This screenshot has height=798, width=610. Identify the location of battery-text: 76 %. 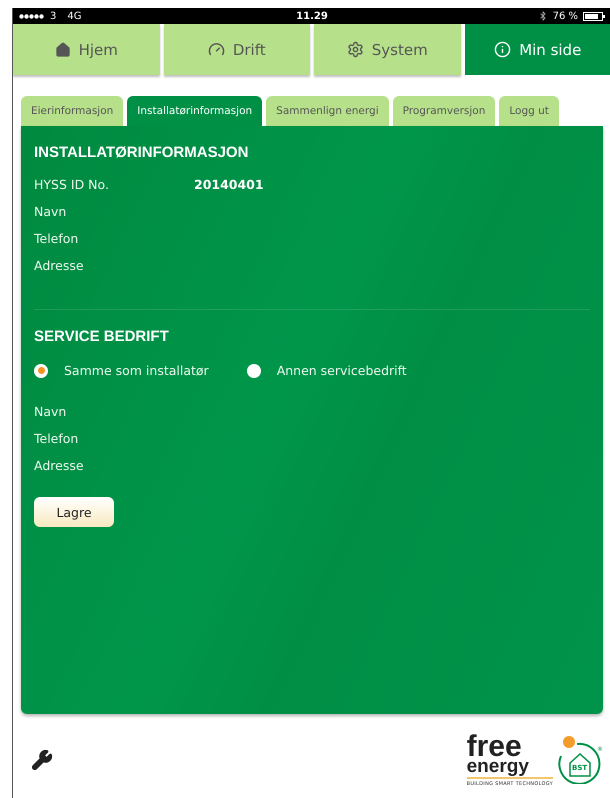
(565, 16).